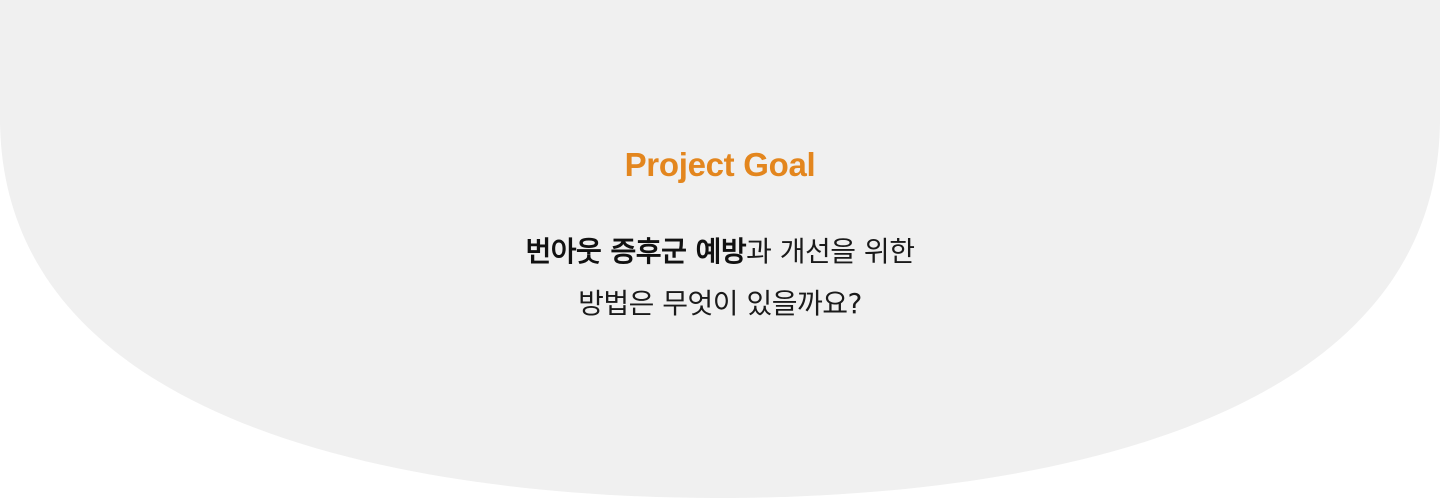 Image resolution: width=1440 pixels, height=498 pixels. What do you see at coordinates (636, 251) in the screenshot?
I see `headline-emphasis: 번아웃 증후군 예방` at bounding box center [636, 251].